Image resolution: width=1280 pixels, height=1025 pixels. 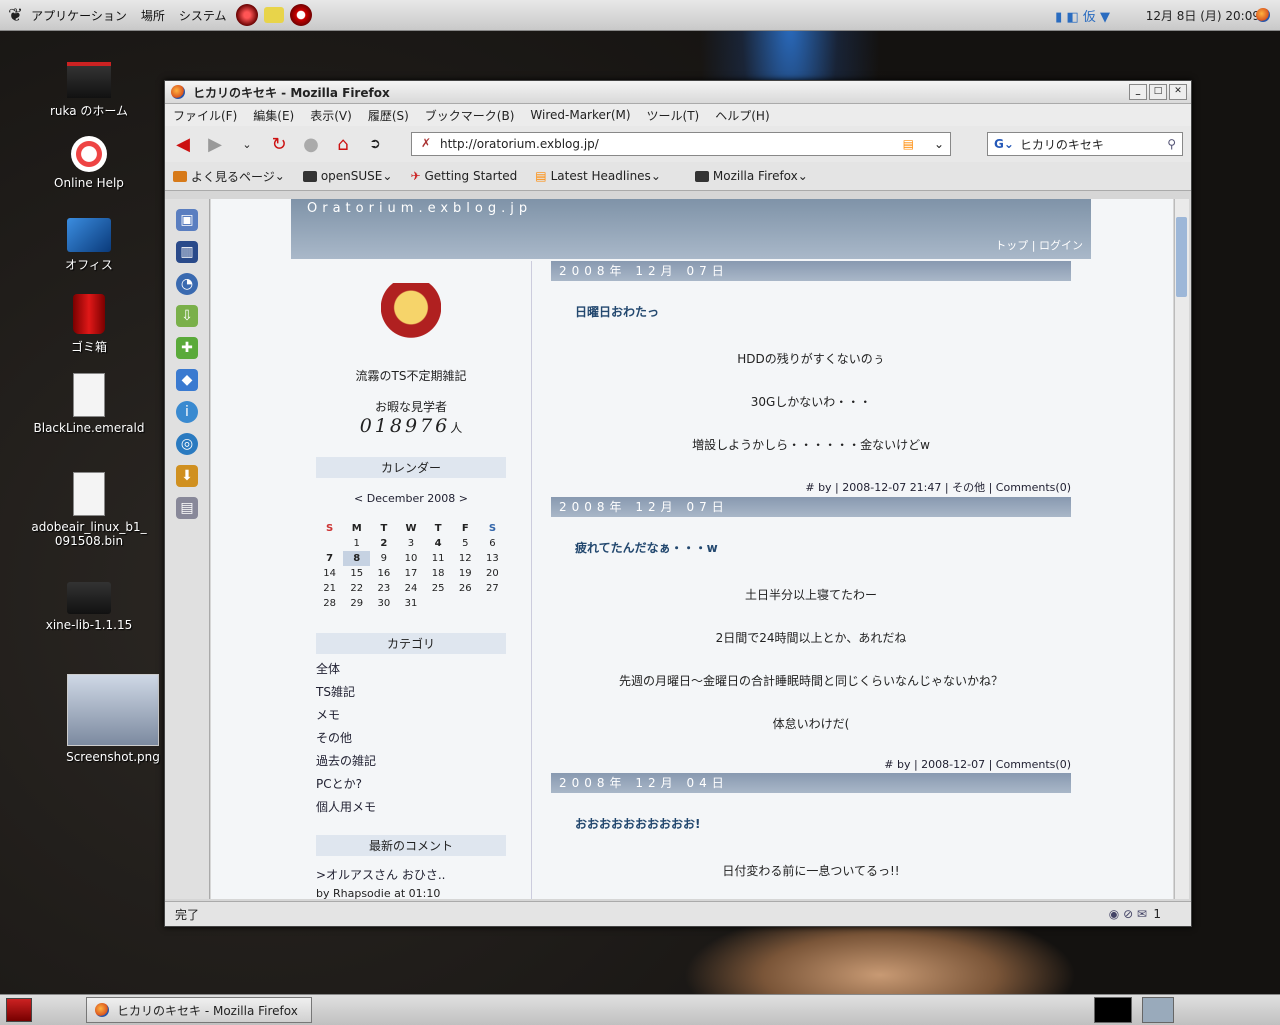 What do you see at coordinates (492, 573) in the screenshot?
I see `calendar-day: 20` at bounding box center [492, 573].